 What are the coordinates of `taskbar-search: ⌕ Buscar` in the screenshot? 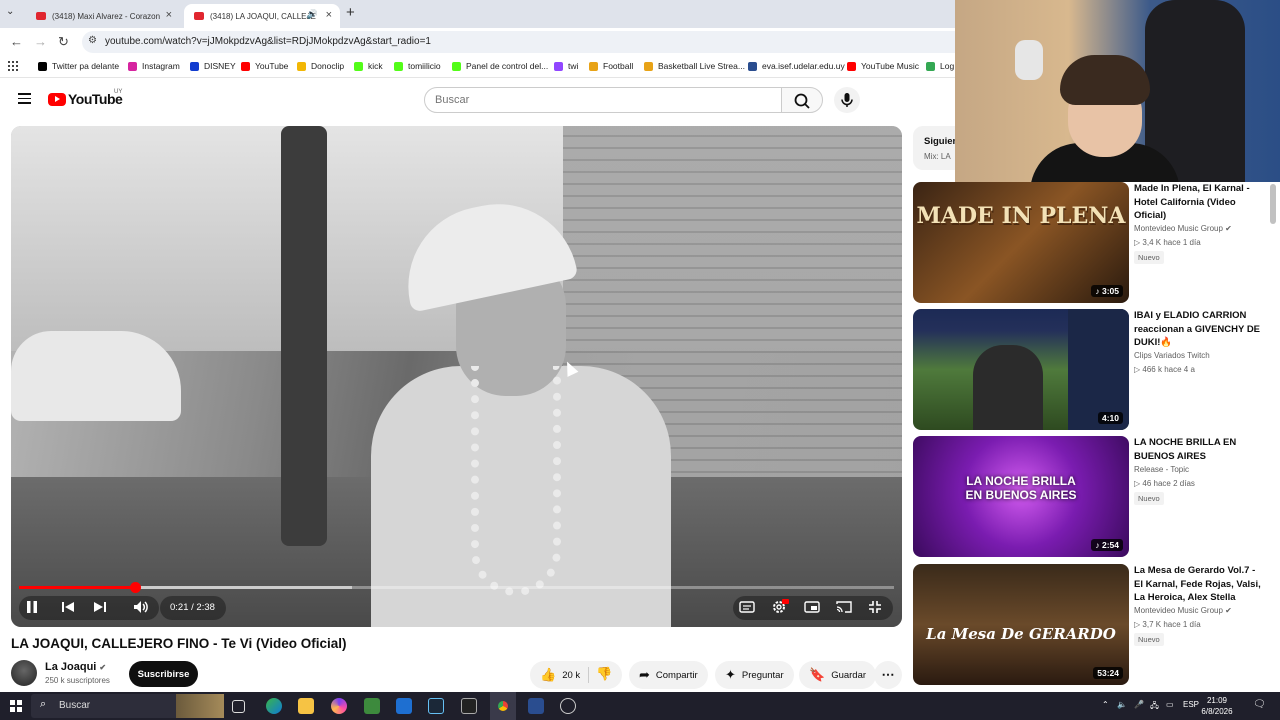 It's located at (127, 706).